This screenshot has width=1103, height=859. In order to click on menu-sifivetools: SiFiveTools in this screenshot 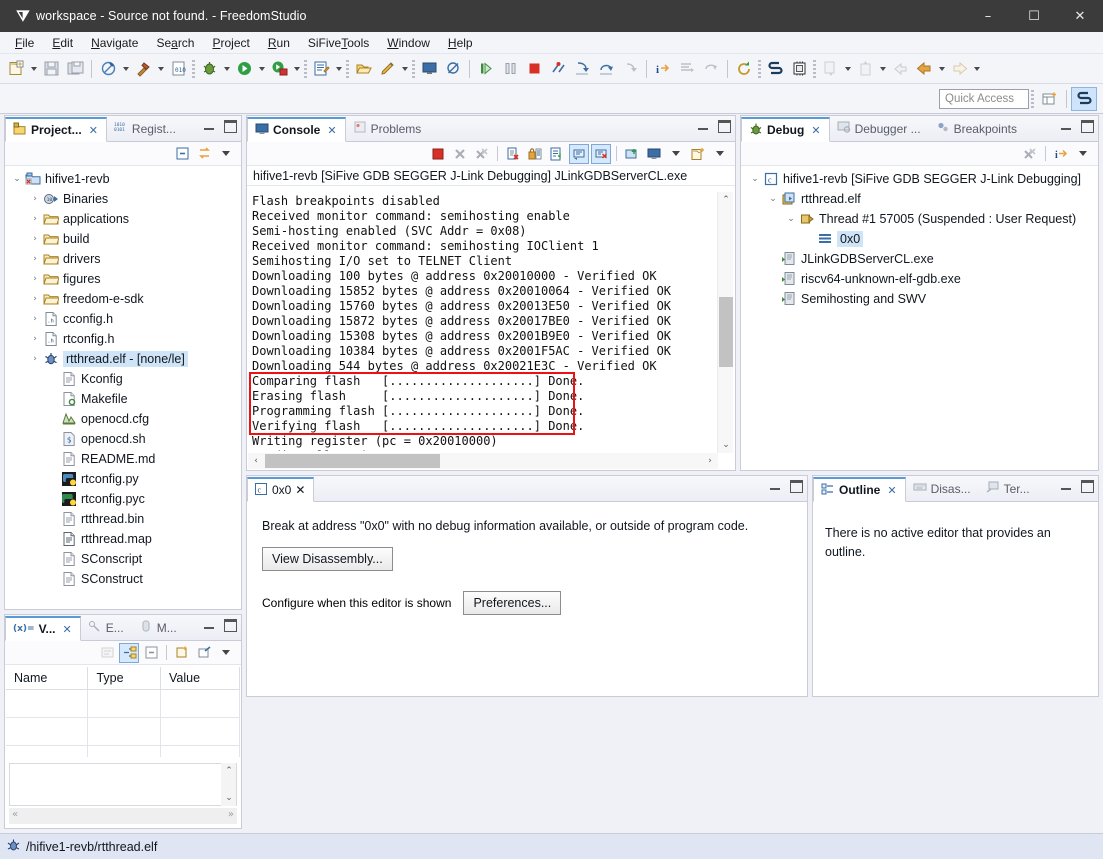, I will do `click(338, 43)`.